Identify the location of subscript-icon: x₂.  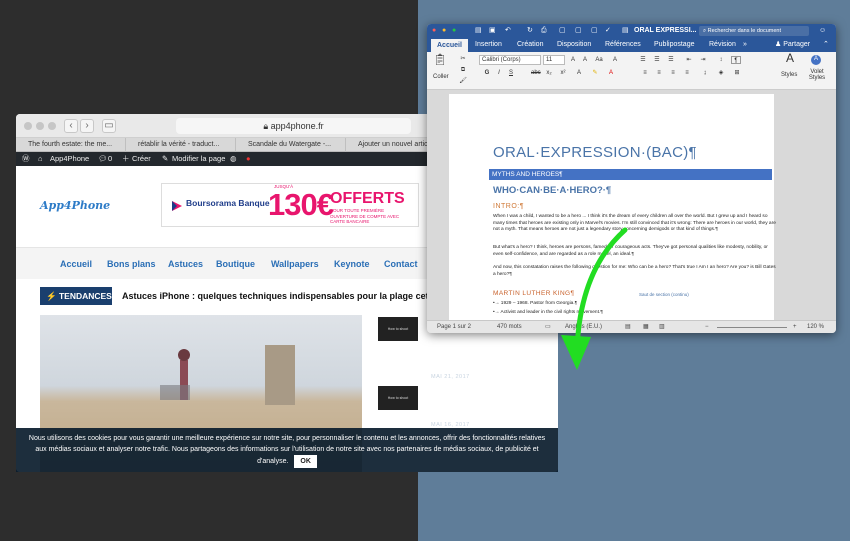
(549, 73).